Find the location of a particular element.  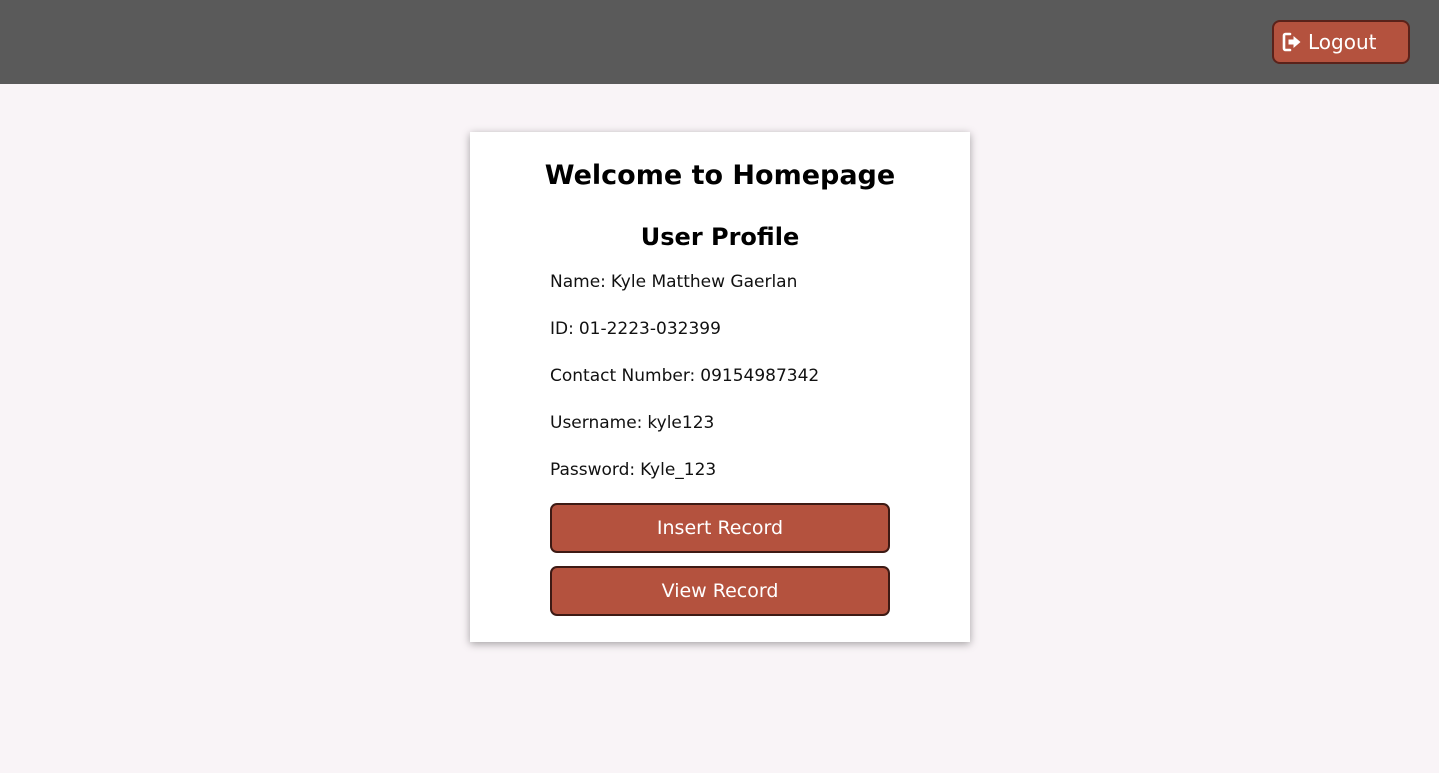

profile-contact-field: Contact Number: 09154987342 is located at coordinates (720, 376).